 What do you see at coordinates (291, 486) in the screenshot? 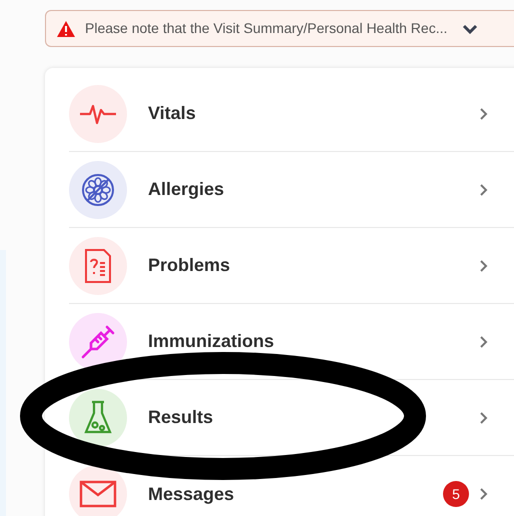
I see `menu-item: Messages 5` at bounding box center [291, 486].